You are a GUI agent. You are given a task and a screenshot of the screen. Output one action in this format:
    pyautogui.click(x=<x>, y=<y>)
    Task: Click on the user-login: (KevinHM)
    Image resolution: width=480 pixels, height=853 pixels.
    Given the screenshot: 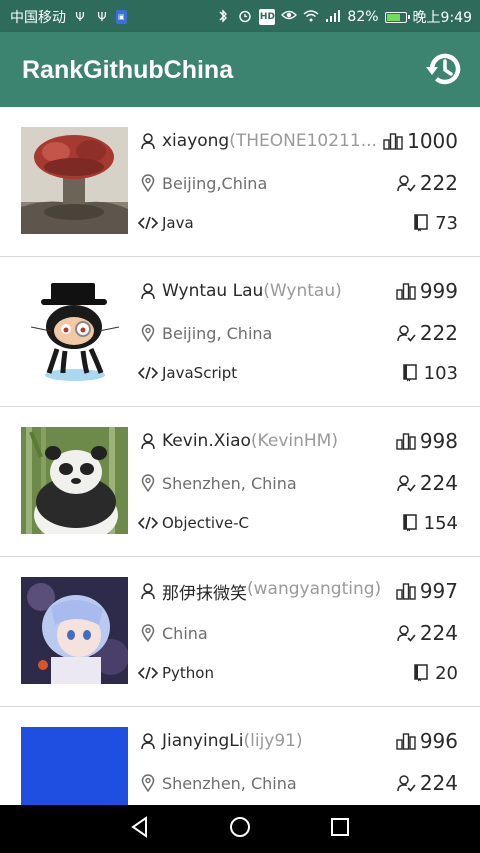 What is the action you would take?
    pyautogui.click(x=294, y=441)
    